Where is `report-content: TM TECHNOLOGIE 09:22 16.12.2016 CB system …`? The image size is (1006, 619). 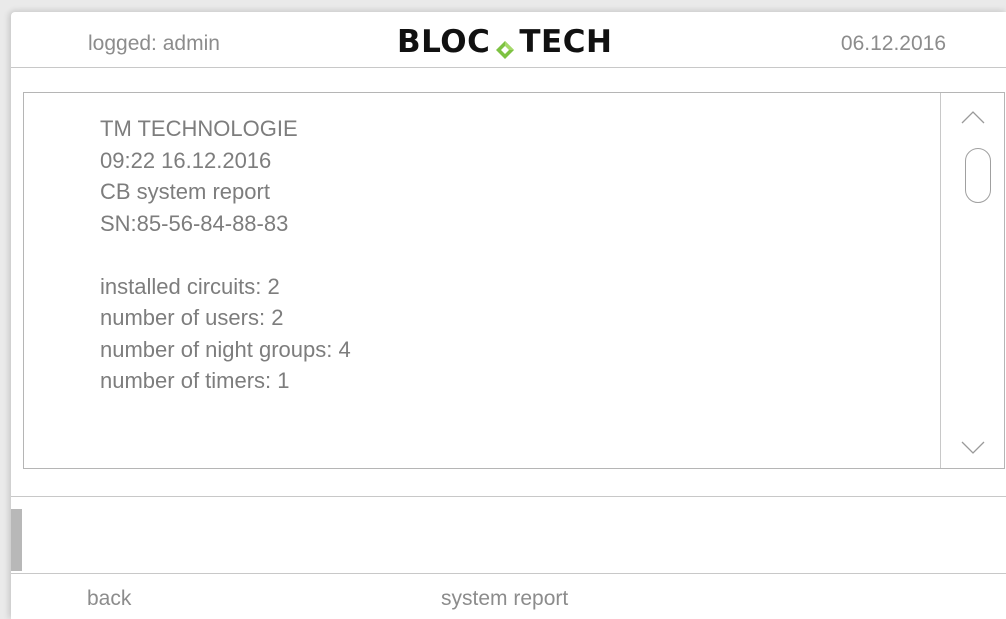 report-content: TM TECHNOLOGIE 09:22 16.12.2016 CB system … is located at coordinates (225, 255).